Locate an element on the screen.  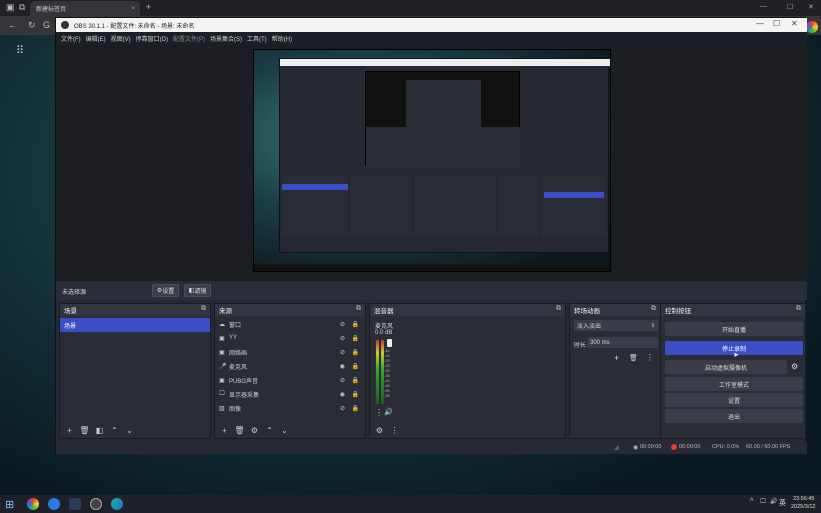
windows-start-icon: ⊞ is located at coordinates (9, 504).